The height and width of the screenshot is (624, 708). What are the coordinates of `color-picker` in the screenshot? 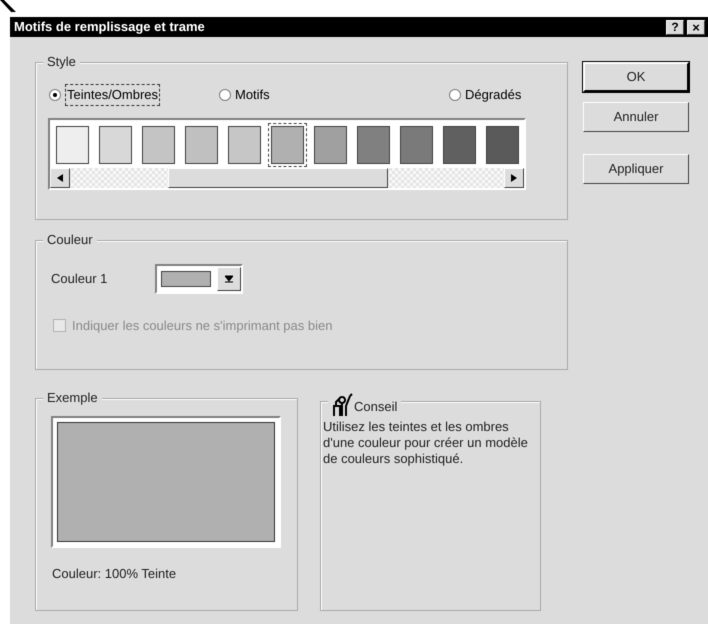 It's located at (199, 279).